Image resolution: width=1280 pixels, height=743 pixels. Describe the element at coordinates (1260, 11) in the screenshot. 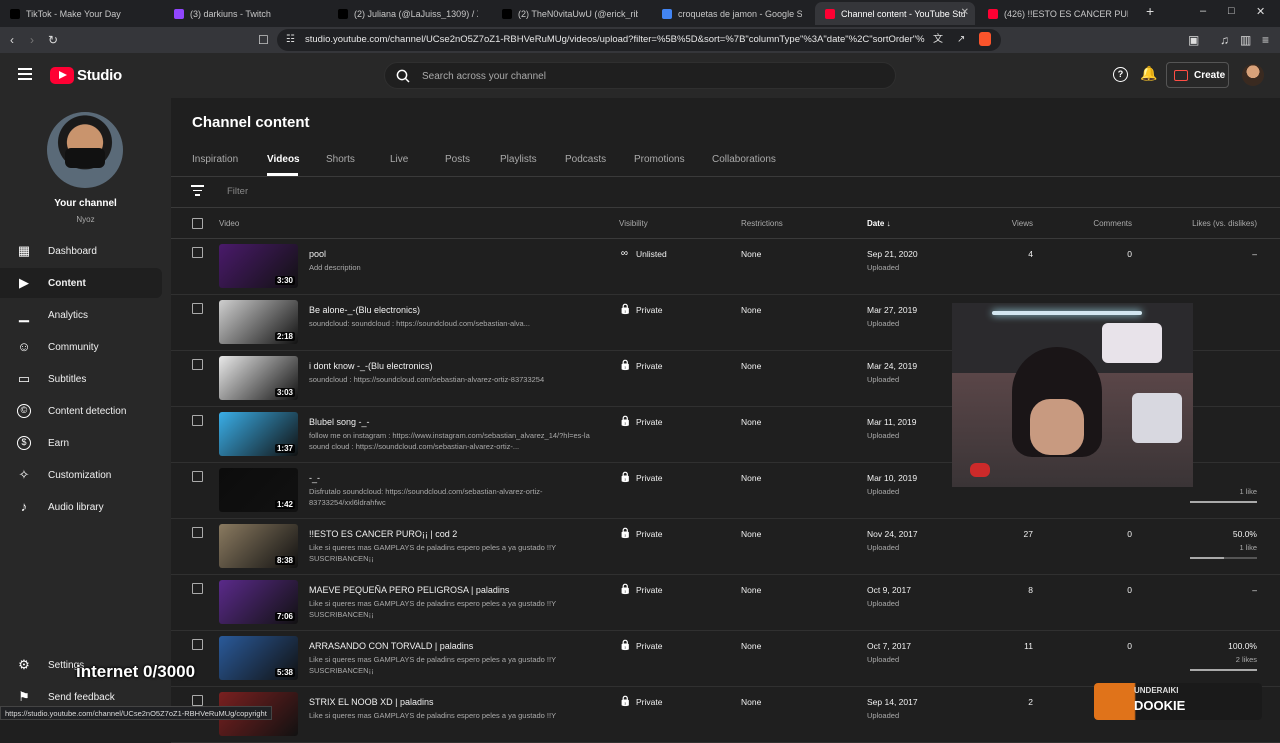

I see `close-window-icon: ✕` at that location.